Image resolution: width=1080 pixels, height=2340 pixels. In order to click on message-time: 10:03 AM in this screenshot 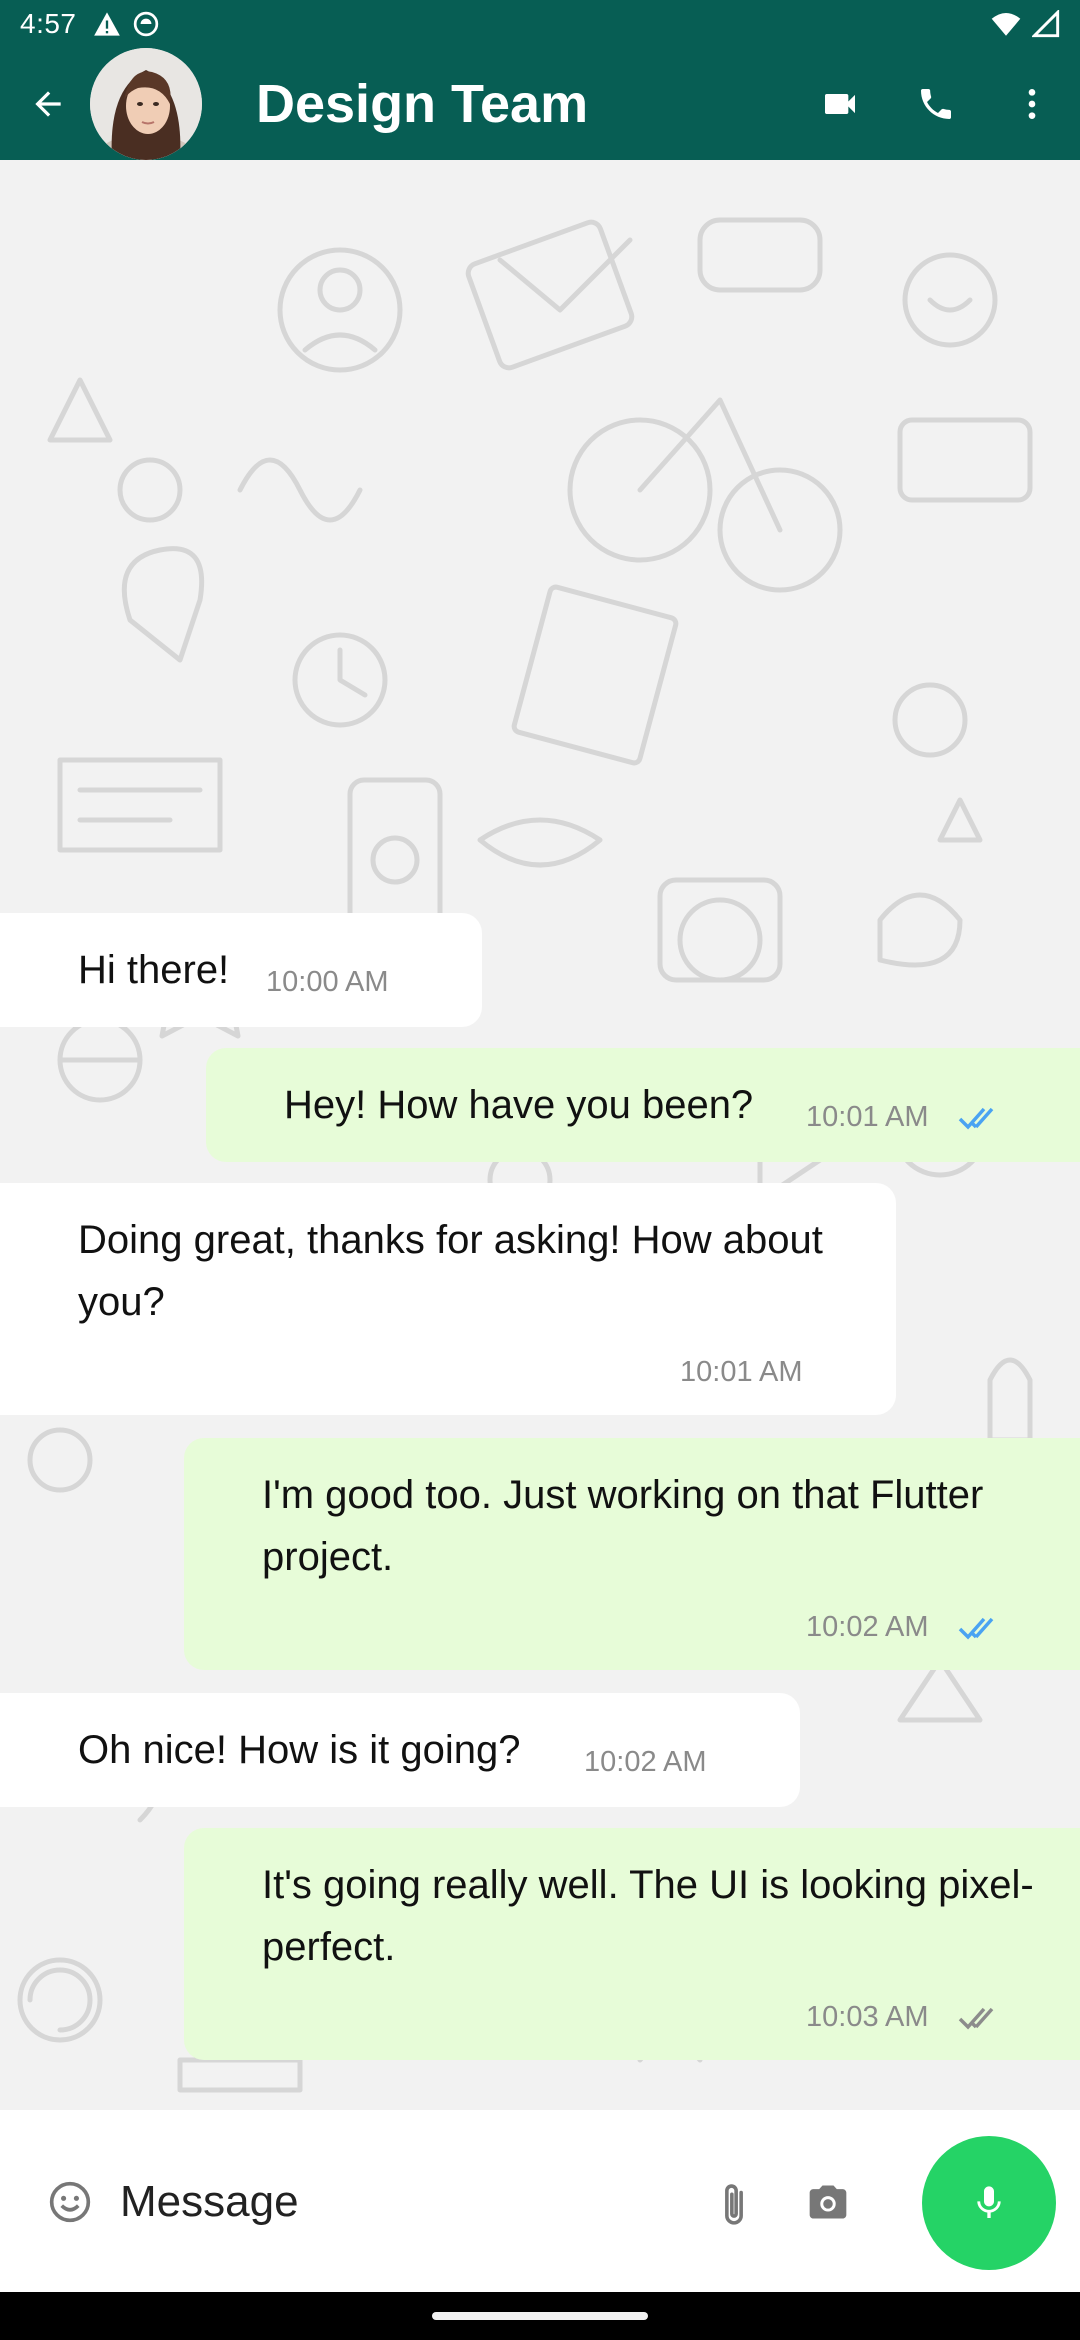, I will do `click(867, 2017)`.